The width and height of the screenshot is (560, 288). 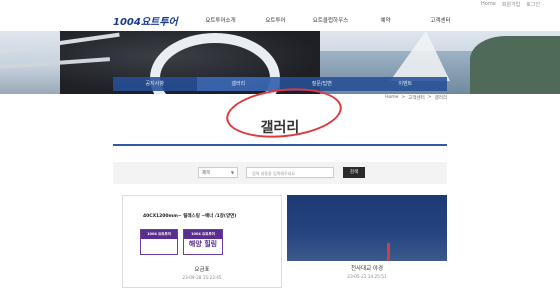 I want to click on tab-gallery: 갤러리, so click(x=238, y=84).